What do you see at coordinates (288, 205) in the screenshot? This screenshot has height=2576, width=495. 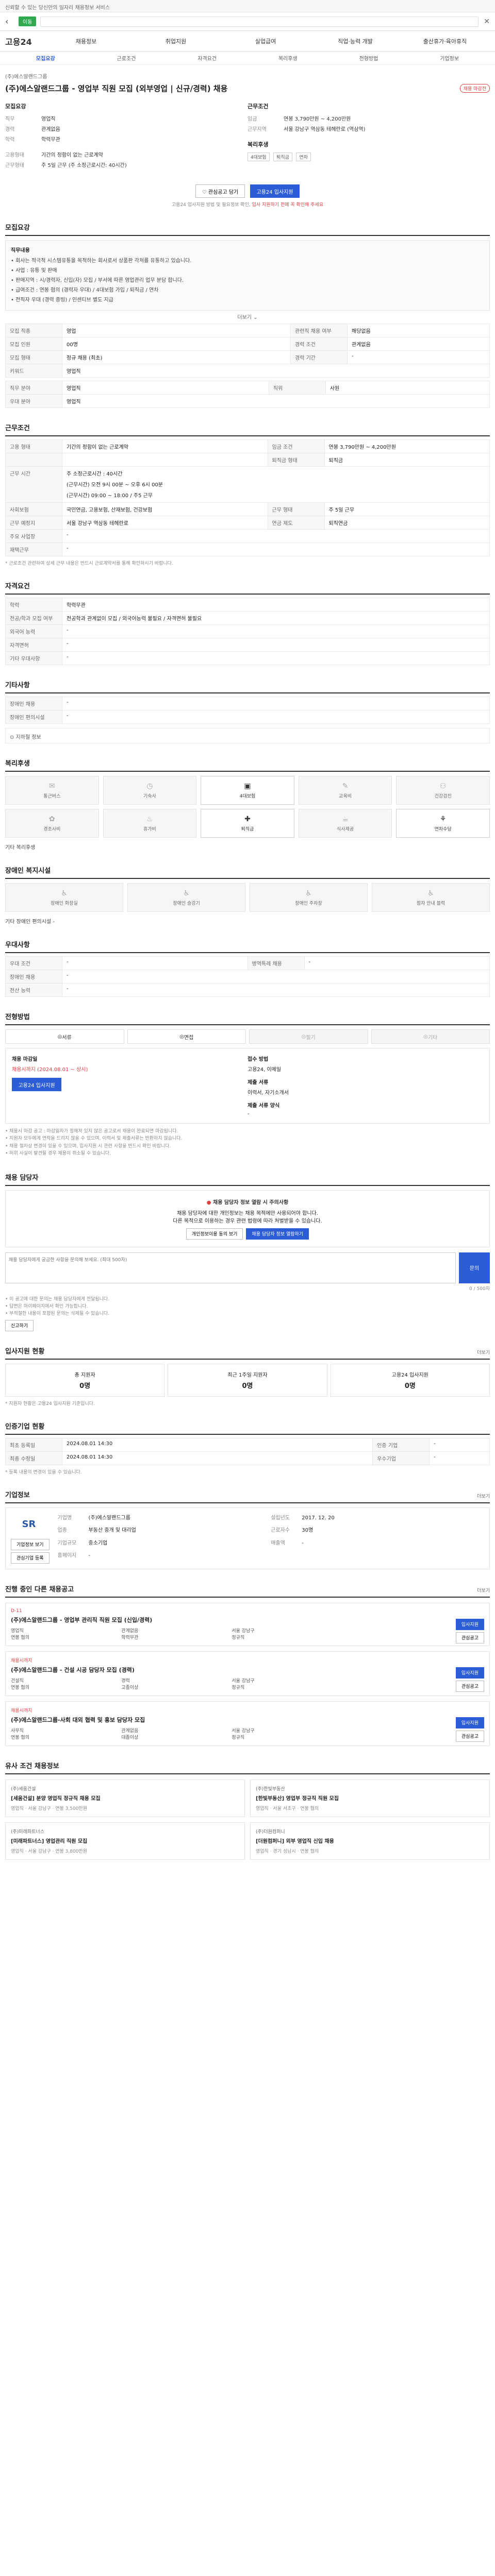 I see `apply-note-link: 입사 지원하기 전에 꼭 확인해 주세요` at bounding box center [288, 205].